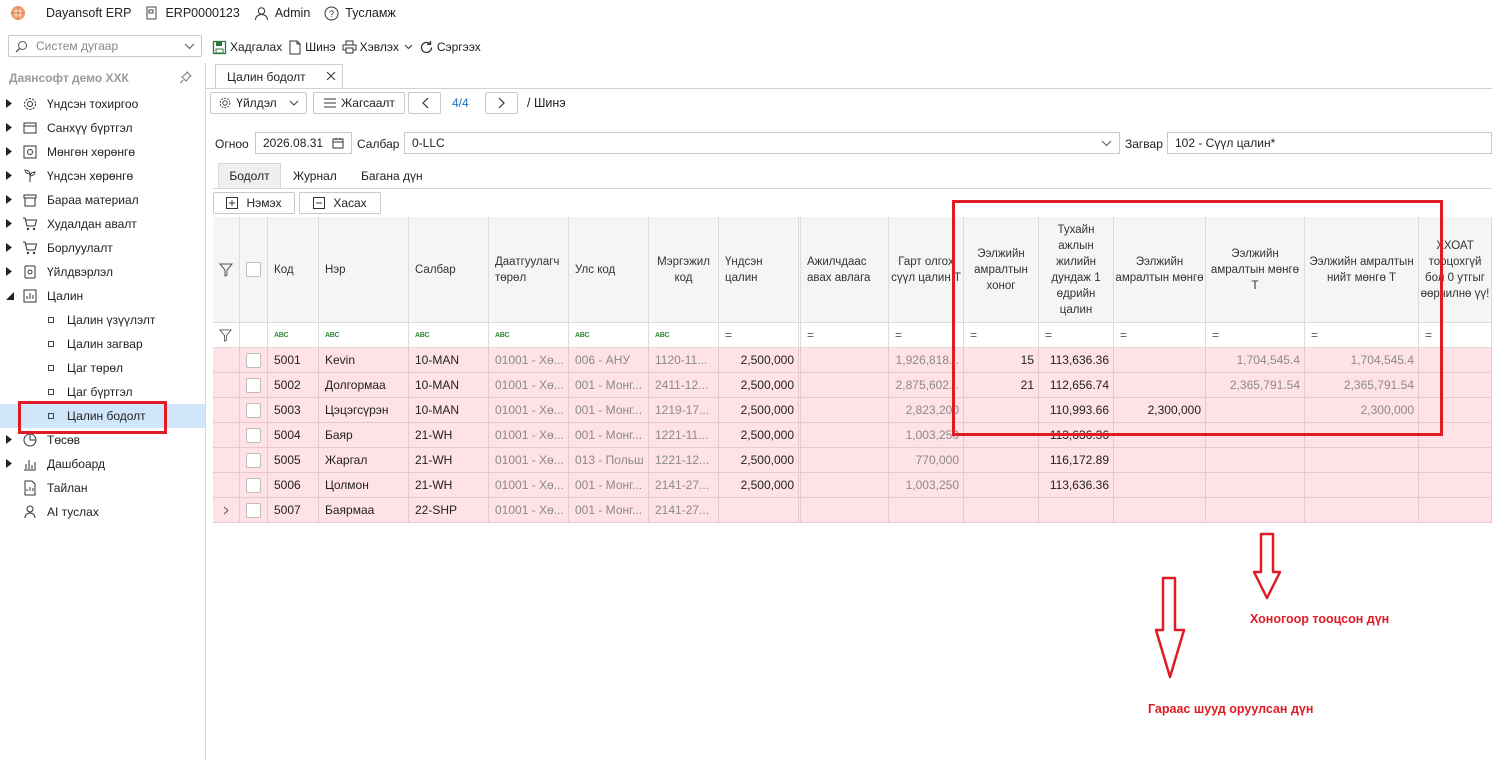 The height and width of the screenshot is (760, 1492). Describe the element at coordinates (364, 360) in the screenshot. I see `cell-name: Kevin` at that location.